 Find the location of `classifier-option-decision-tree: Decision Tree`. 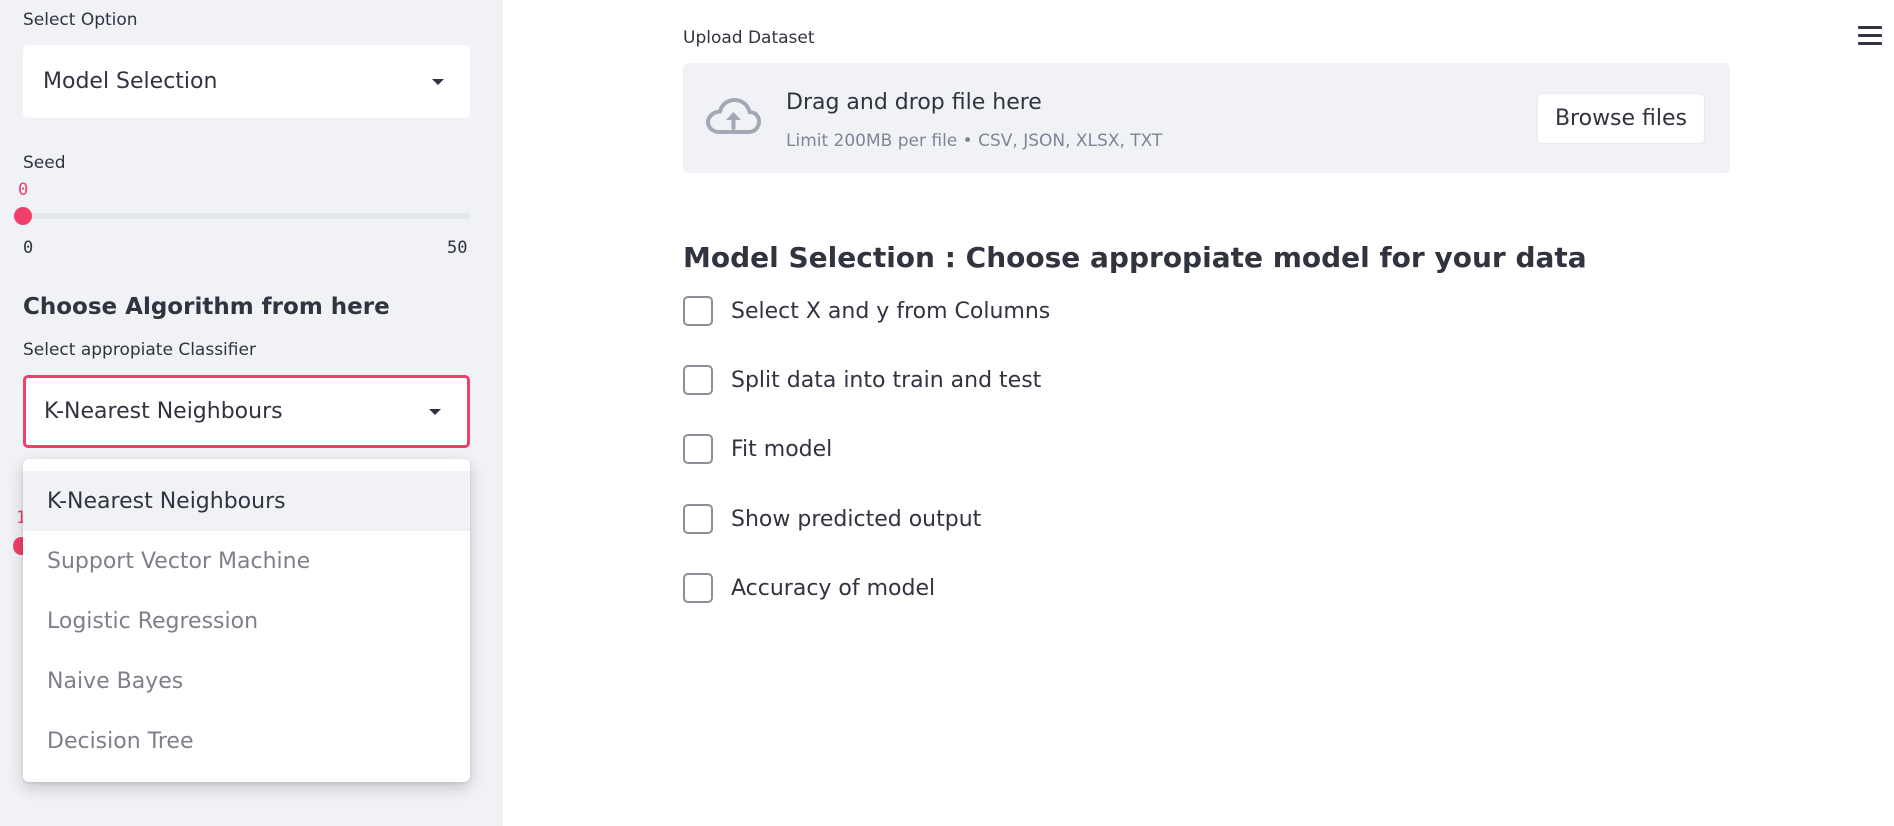

classifier-option-decision-tree: Decision Tree is located at coordinates (246, 741).